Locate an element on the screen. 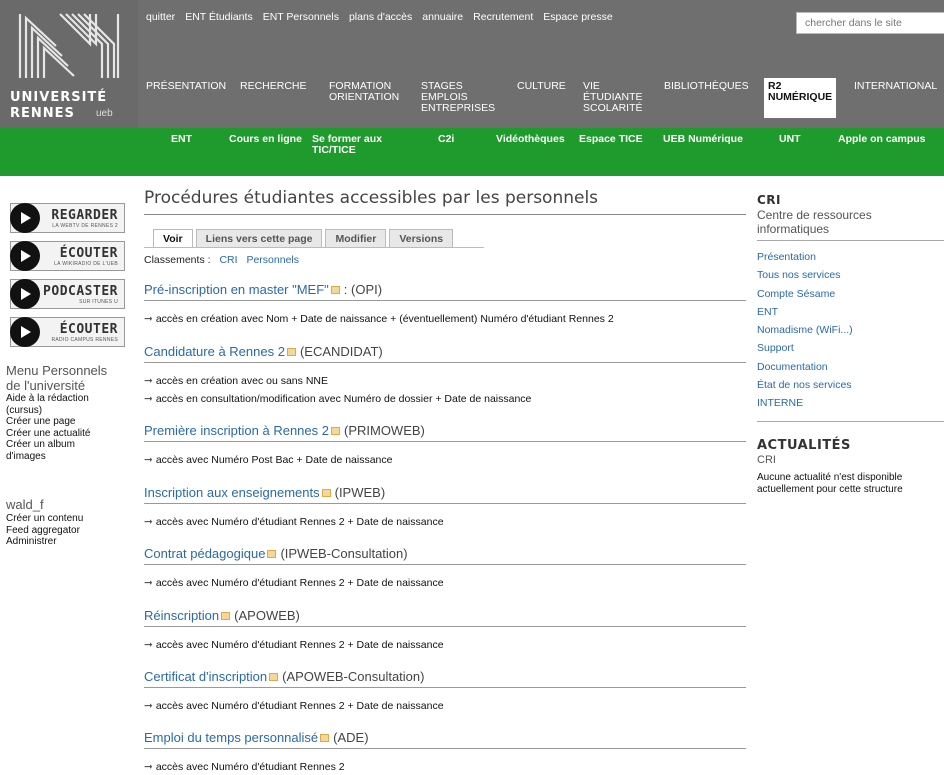  procedure-link: Première inscription à Rennes 2 is located at coordinates (236, 430).